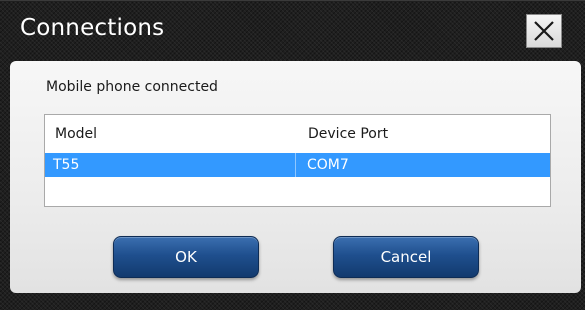 Image resolution: width=585 pixels, height=310 pixels. I want to click on table-row: T55 COM7, so click(297, 165).